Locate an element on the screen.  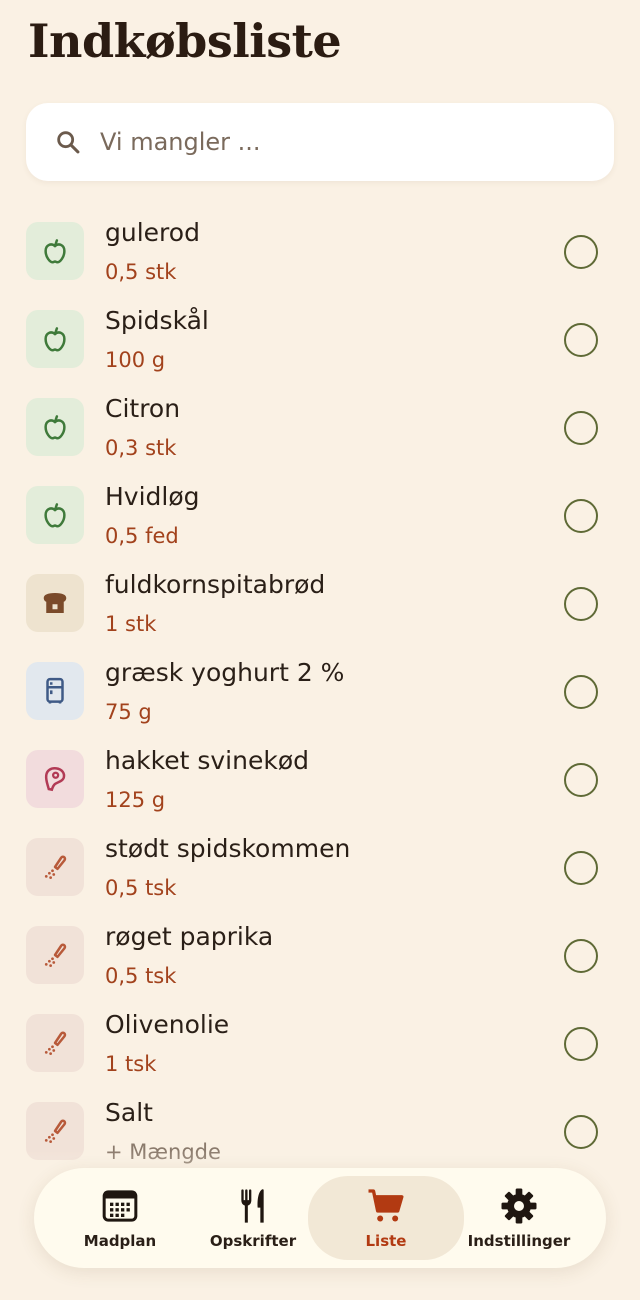
gear-icon is located at coordinates (519, 1206).